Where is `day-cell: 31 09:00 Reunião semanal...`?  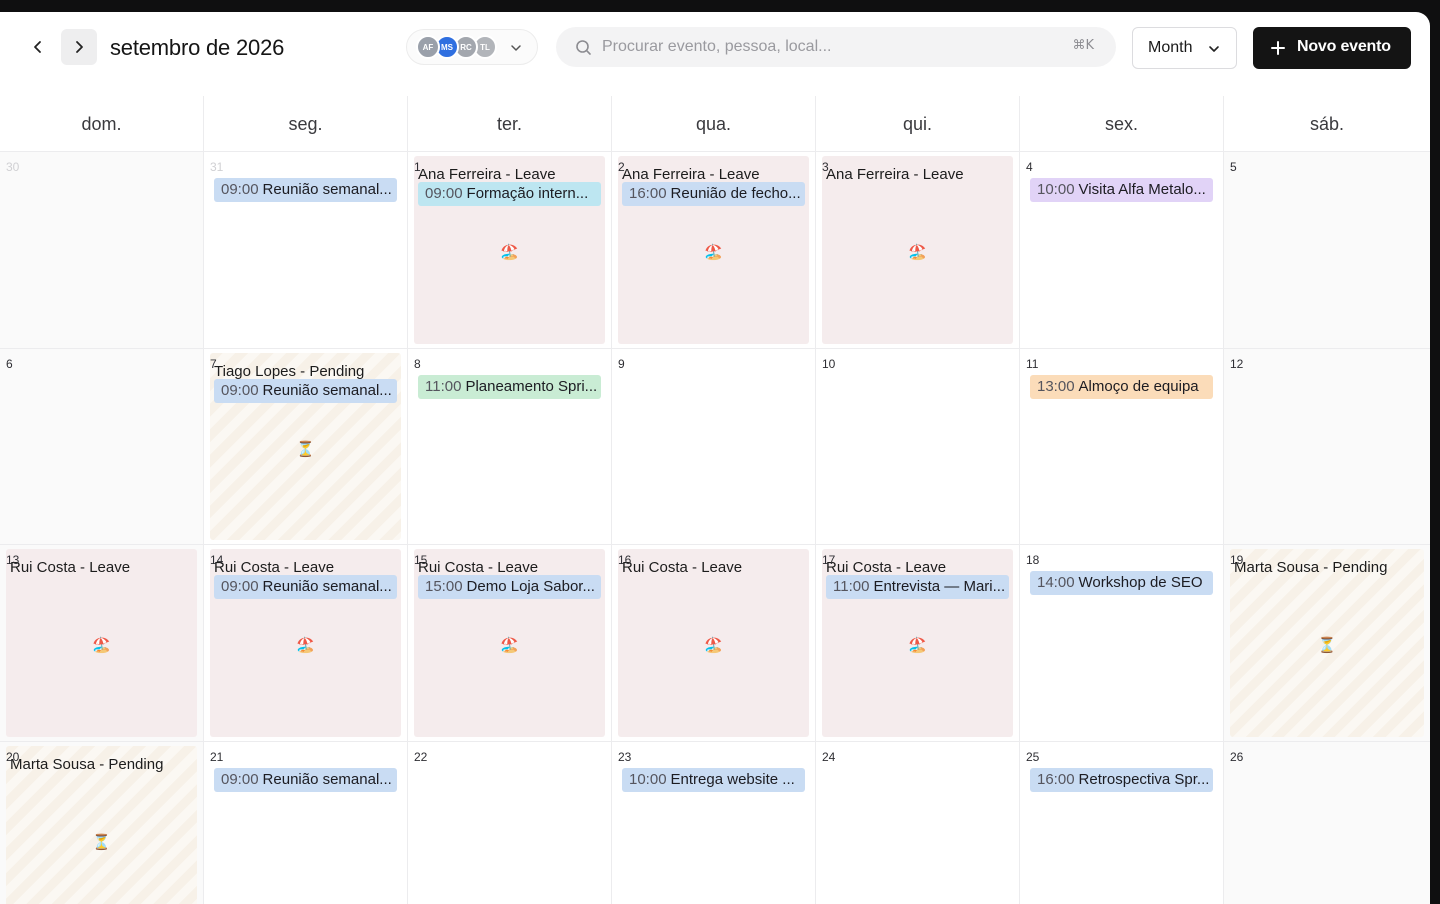
day-cell: 31 09:00 Reunião semanal... is located at coordinates (306, 250).